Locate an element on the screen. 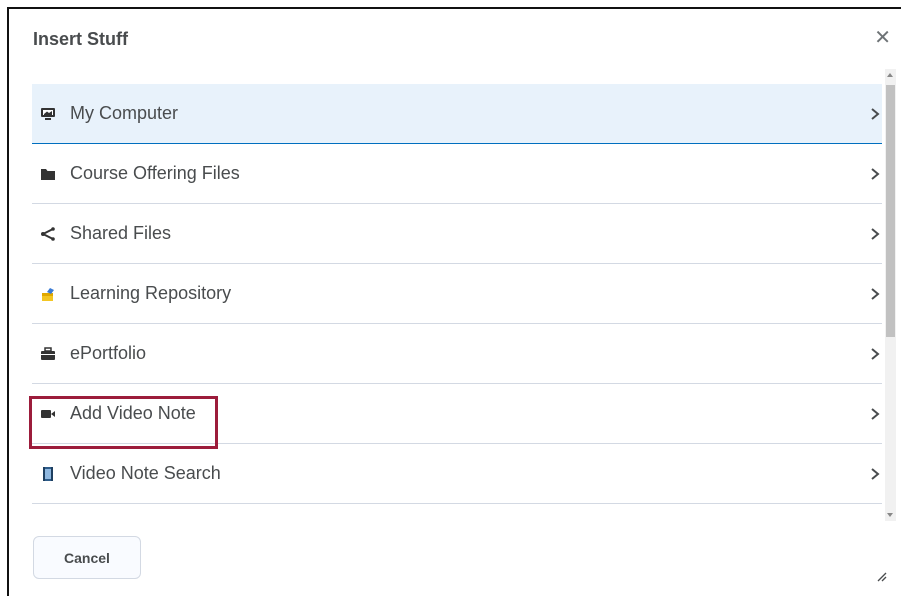 This screenshot has width=901, height=596. list-item-label: Learning Repository is located at coordinates (151, 293).